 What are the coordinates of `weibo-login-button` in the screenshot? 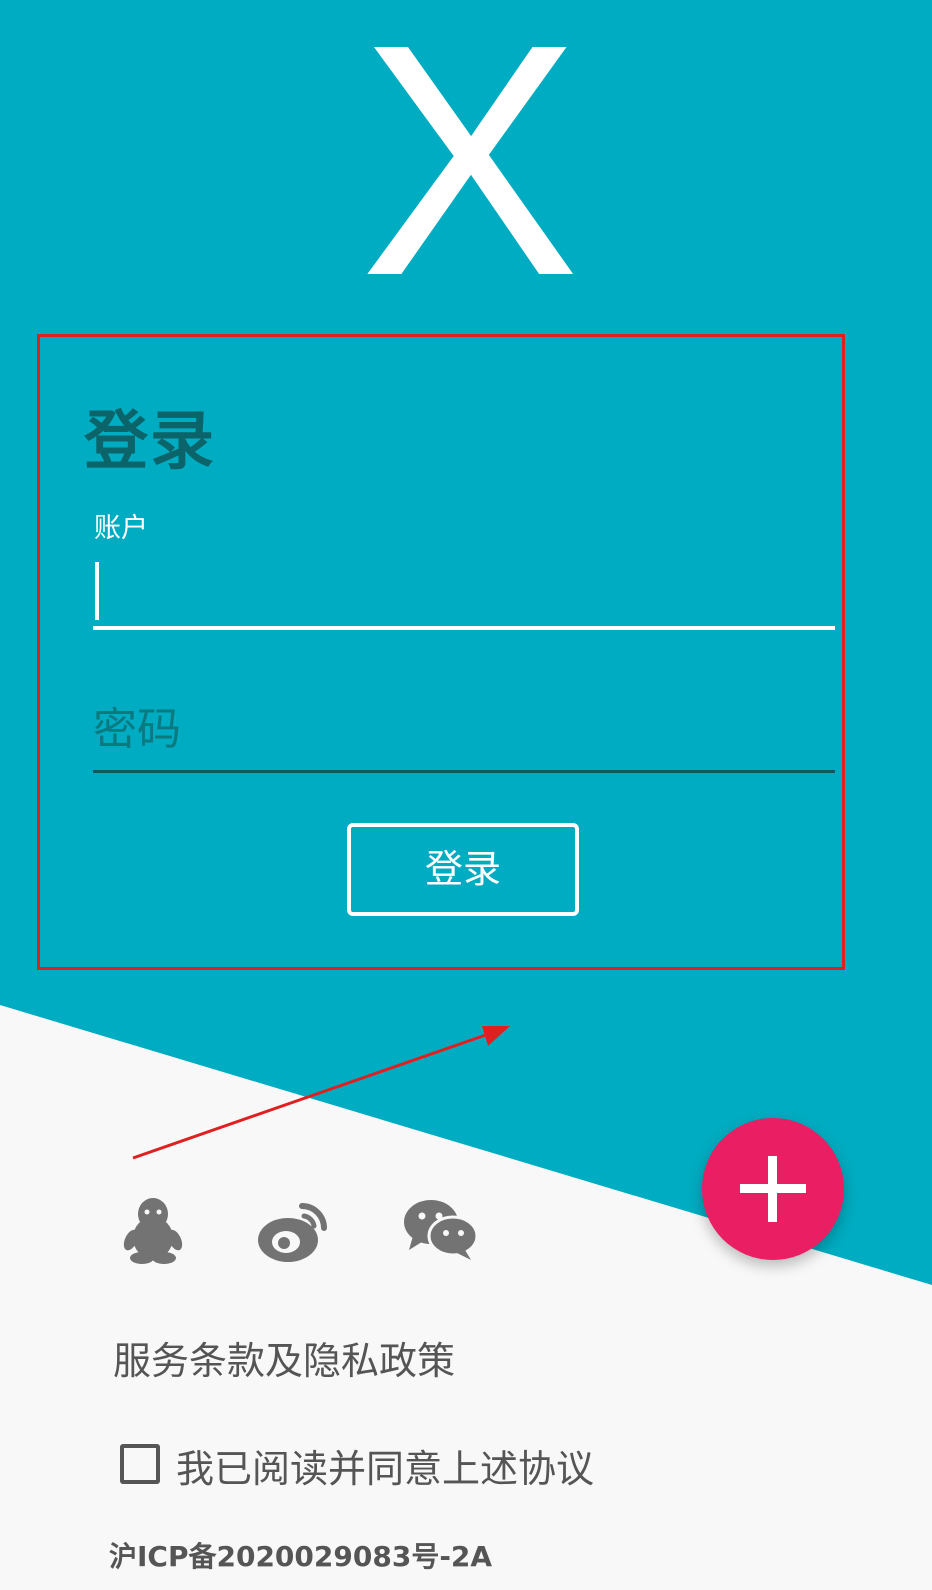 It's located at (294, 1233).